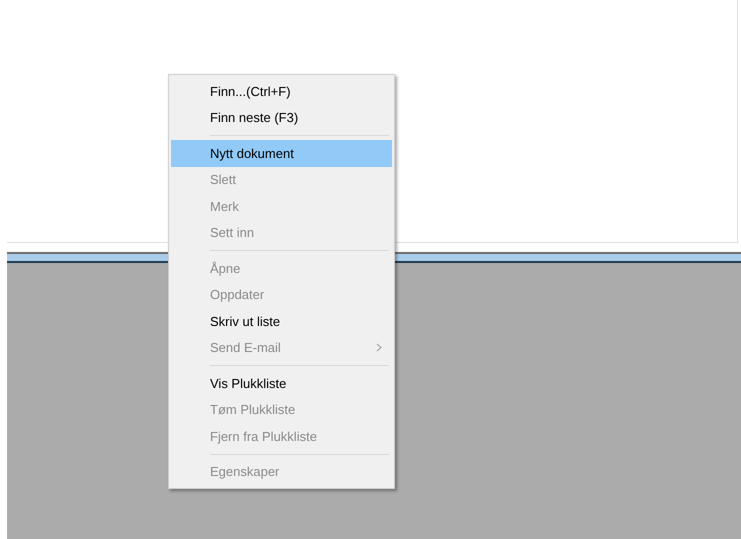 The image size is (741, 539). What do you see at coordinates (281, 321) in the screenshot?
I see `menu-item: Skriv ut liste` at bounding box center [281, 321].